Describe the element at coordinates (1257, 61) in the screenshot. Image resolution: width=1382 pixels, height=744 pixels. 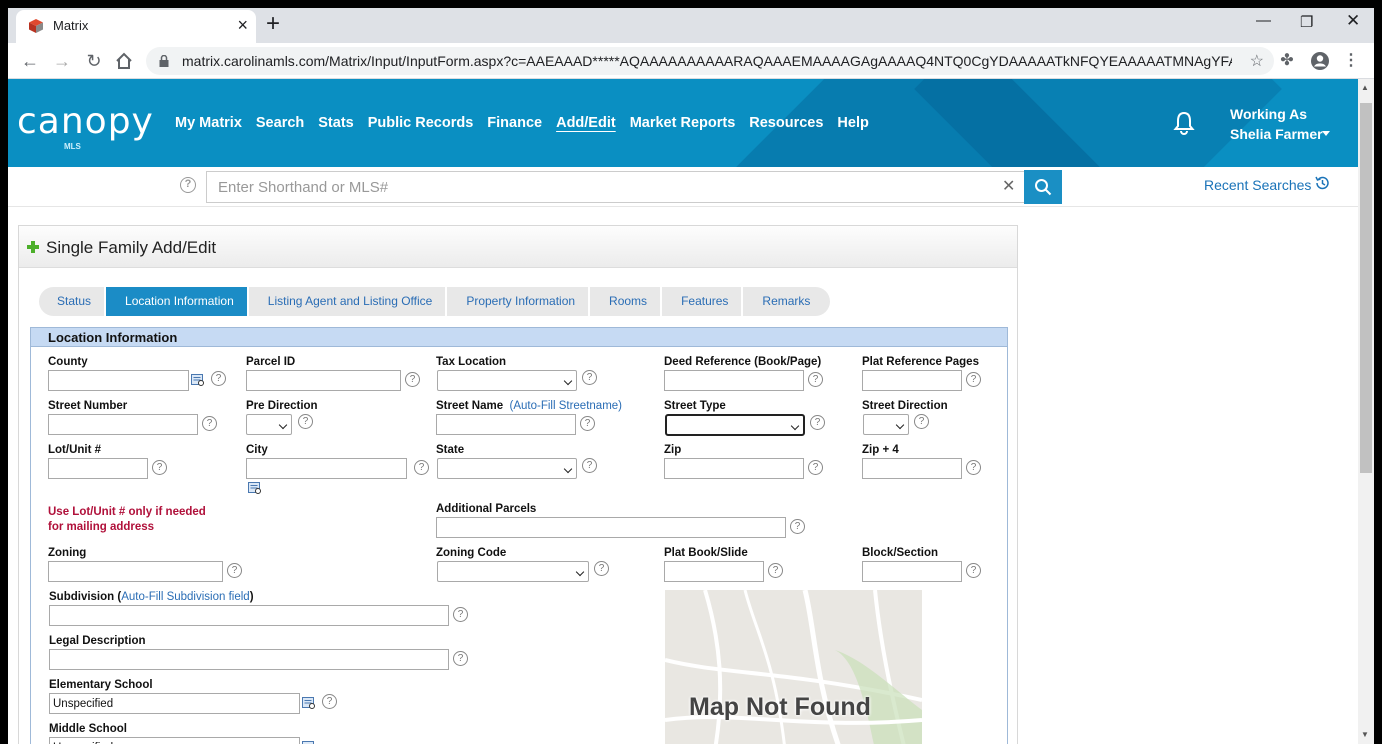
I see `bookmark-star-icon: ☆` at that location.